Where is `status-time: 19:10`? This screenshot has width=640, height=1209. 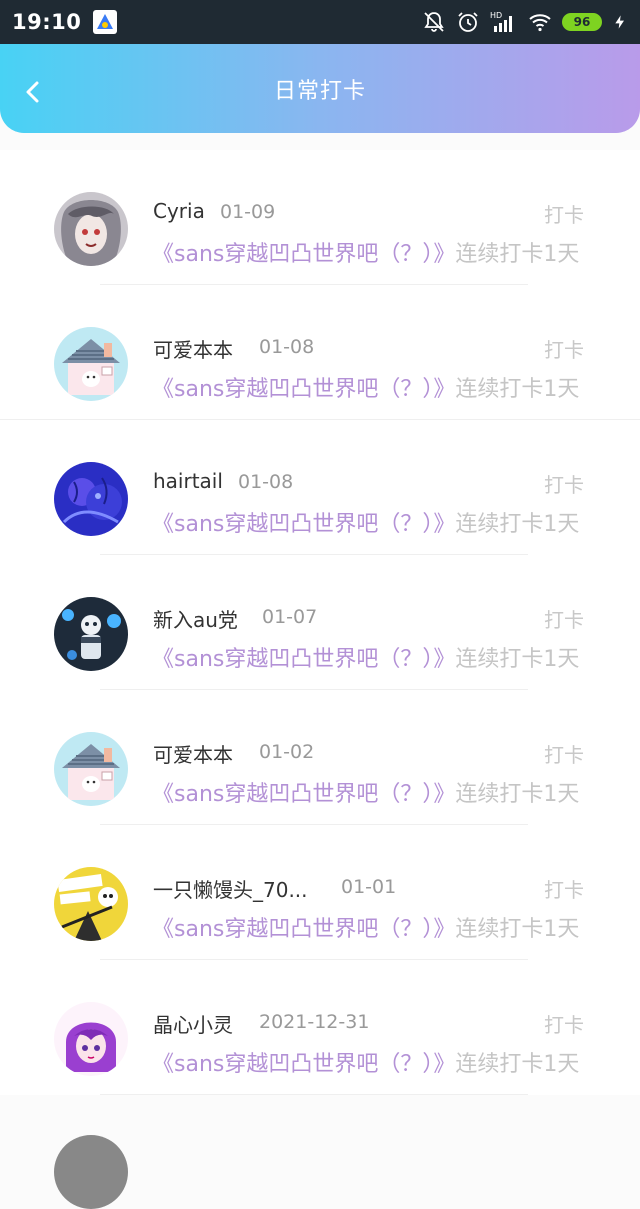
status-time: 19:10 is located at coordinates (47, 22).